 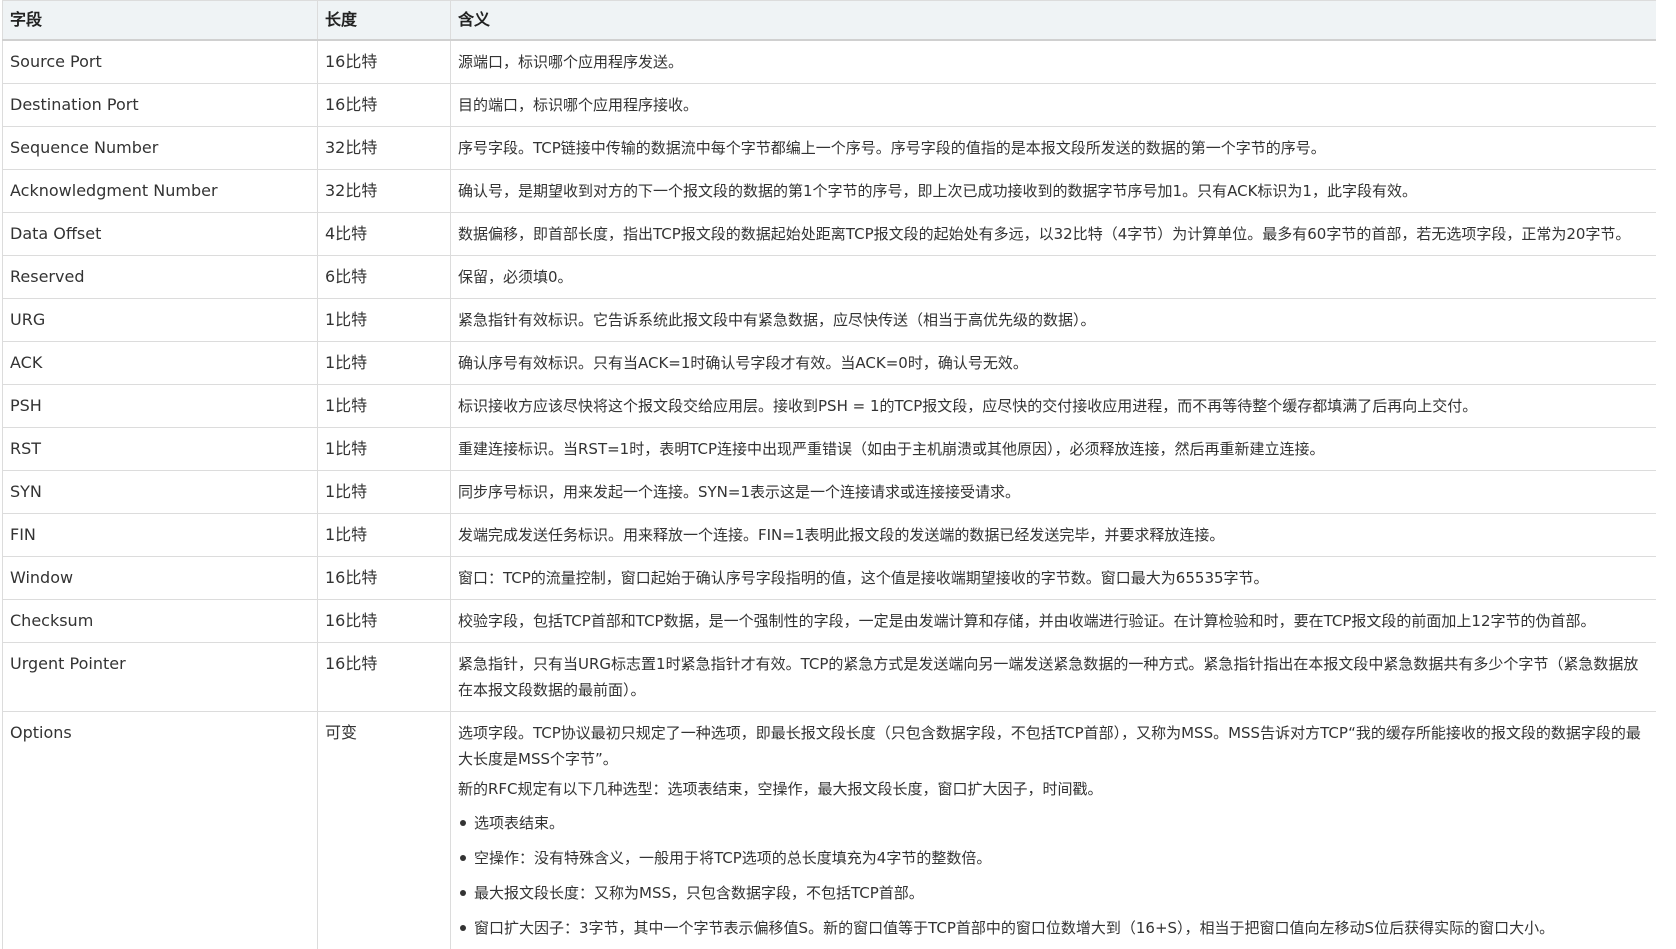 What do you see at coordinates (160, 578) in the screenshot?
I see `cell-field: Window` at bounding box center [160, 578].